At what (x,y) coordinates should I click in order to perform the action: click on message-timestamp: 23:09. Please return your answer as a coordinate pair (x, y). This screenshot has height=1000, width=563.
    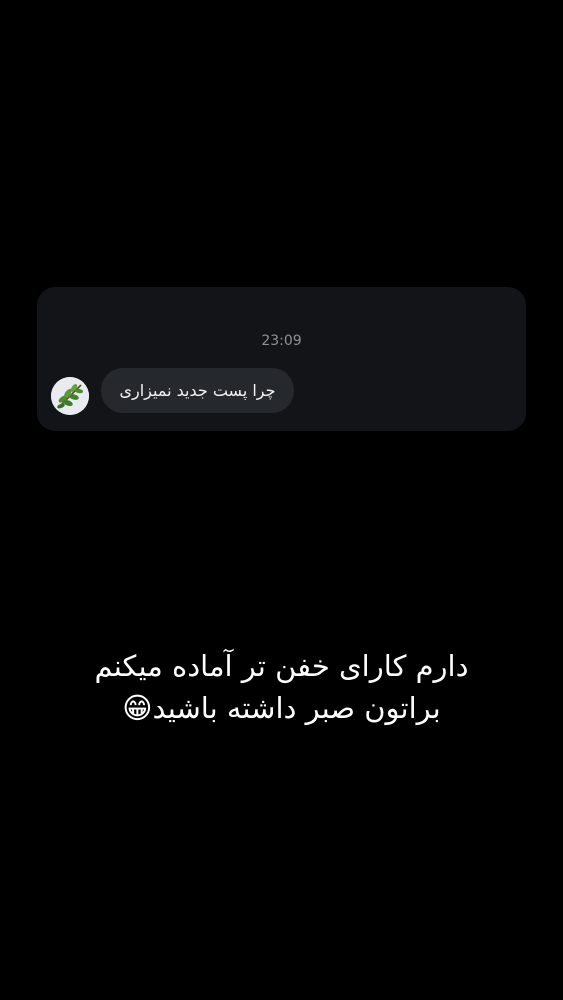
    Looking at the image, I should click on (281, 341).